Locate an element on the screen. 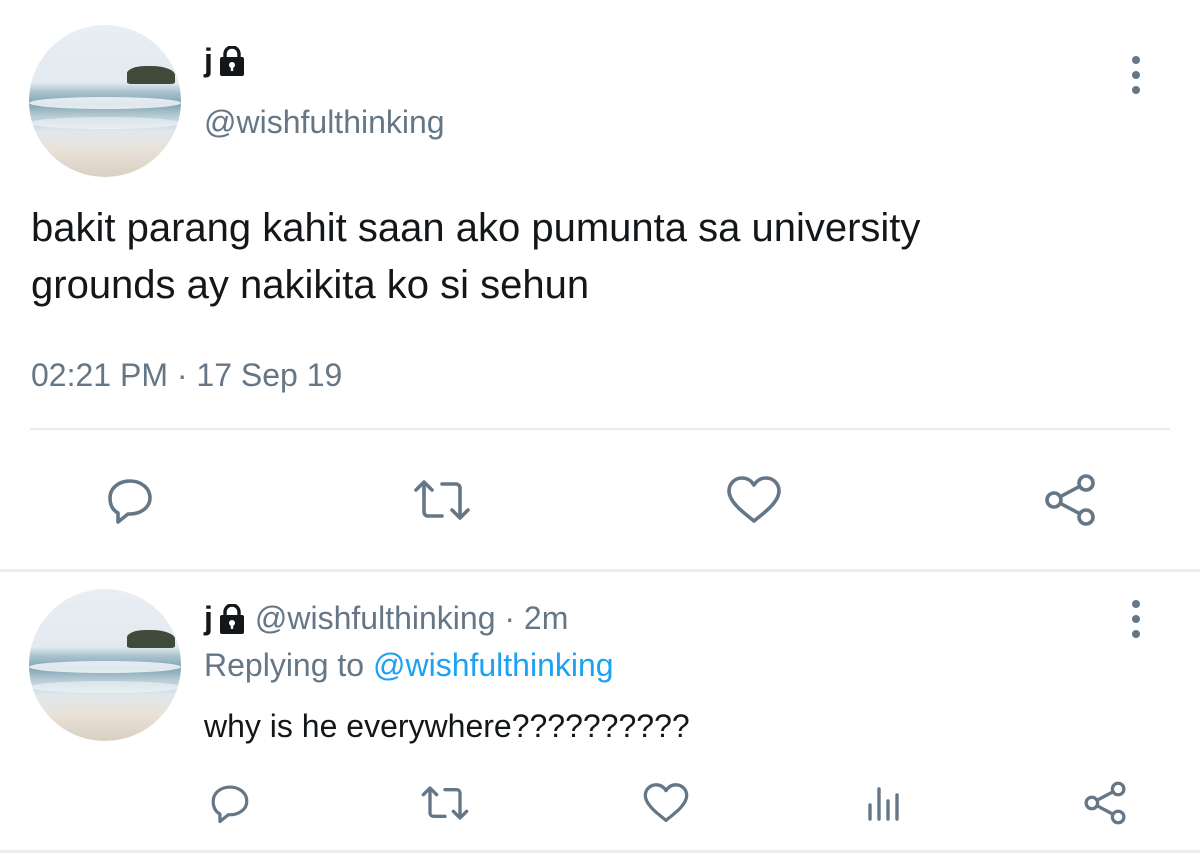 This screenshot has height=854, width=1200. reply-text: why is he everywhere?????????? is located at coordinates (447, 726).